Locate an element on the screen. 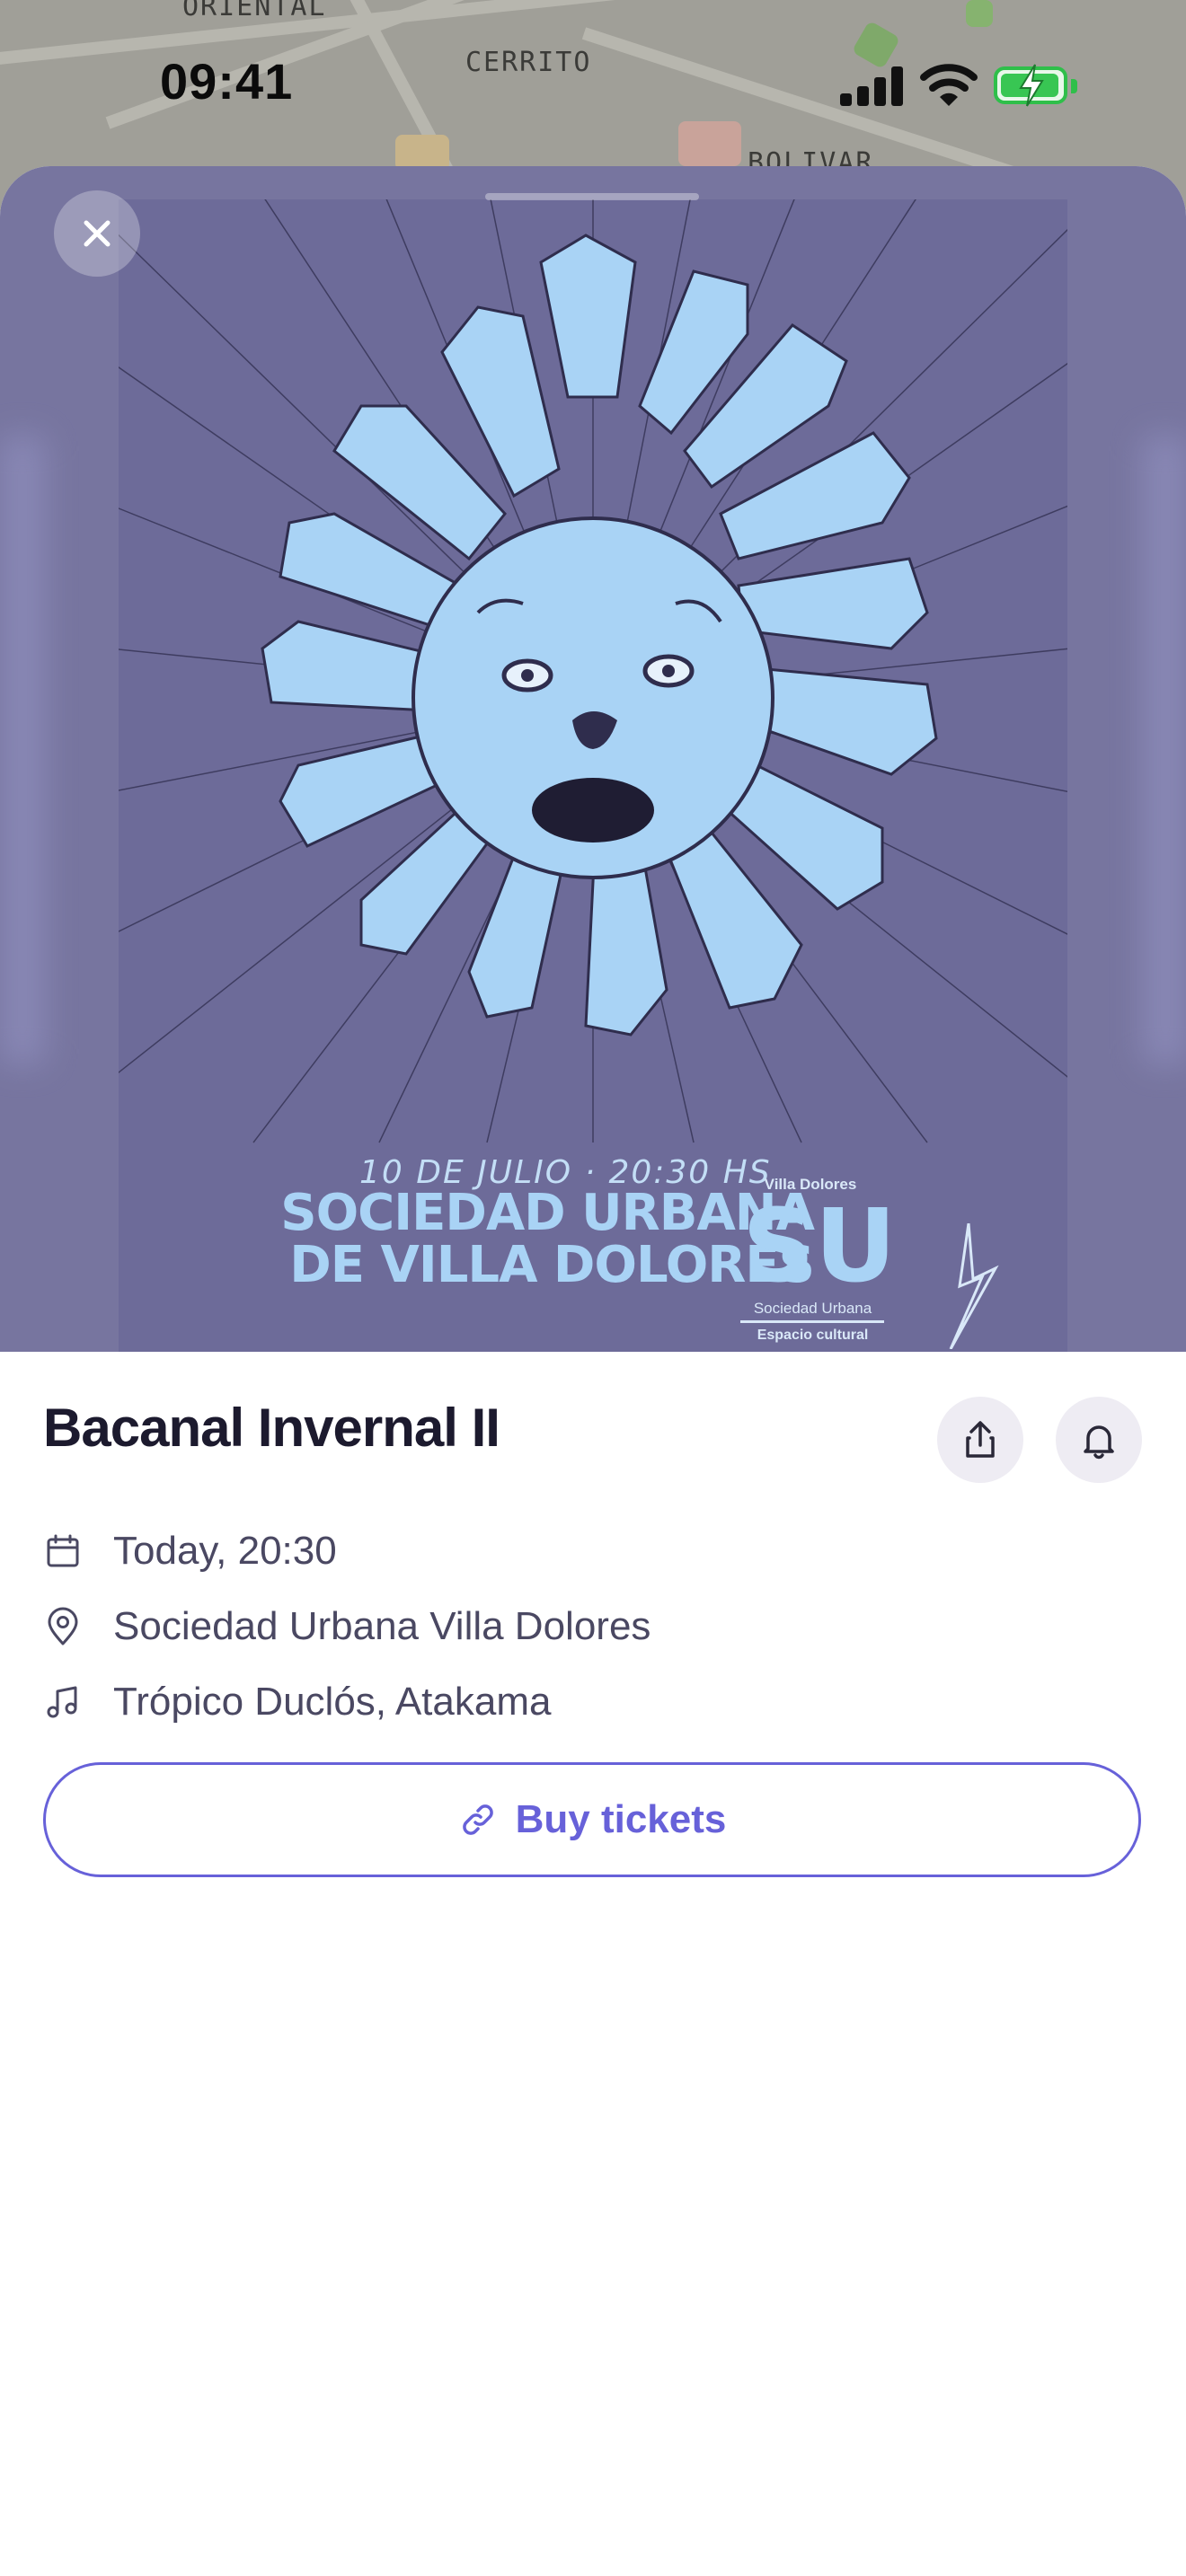 The width and height of the screenshot is (1186, 2576). bell-icon is located at coordinates (1099, 1442).